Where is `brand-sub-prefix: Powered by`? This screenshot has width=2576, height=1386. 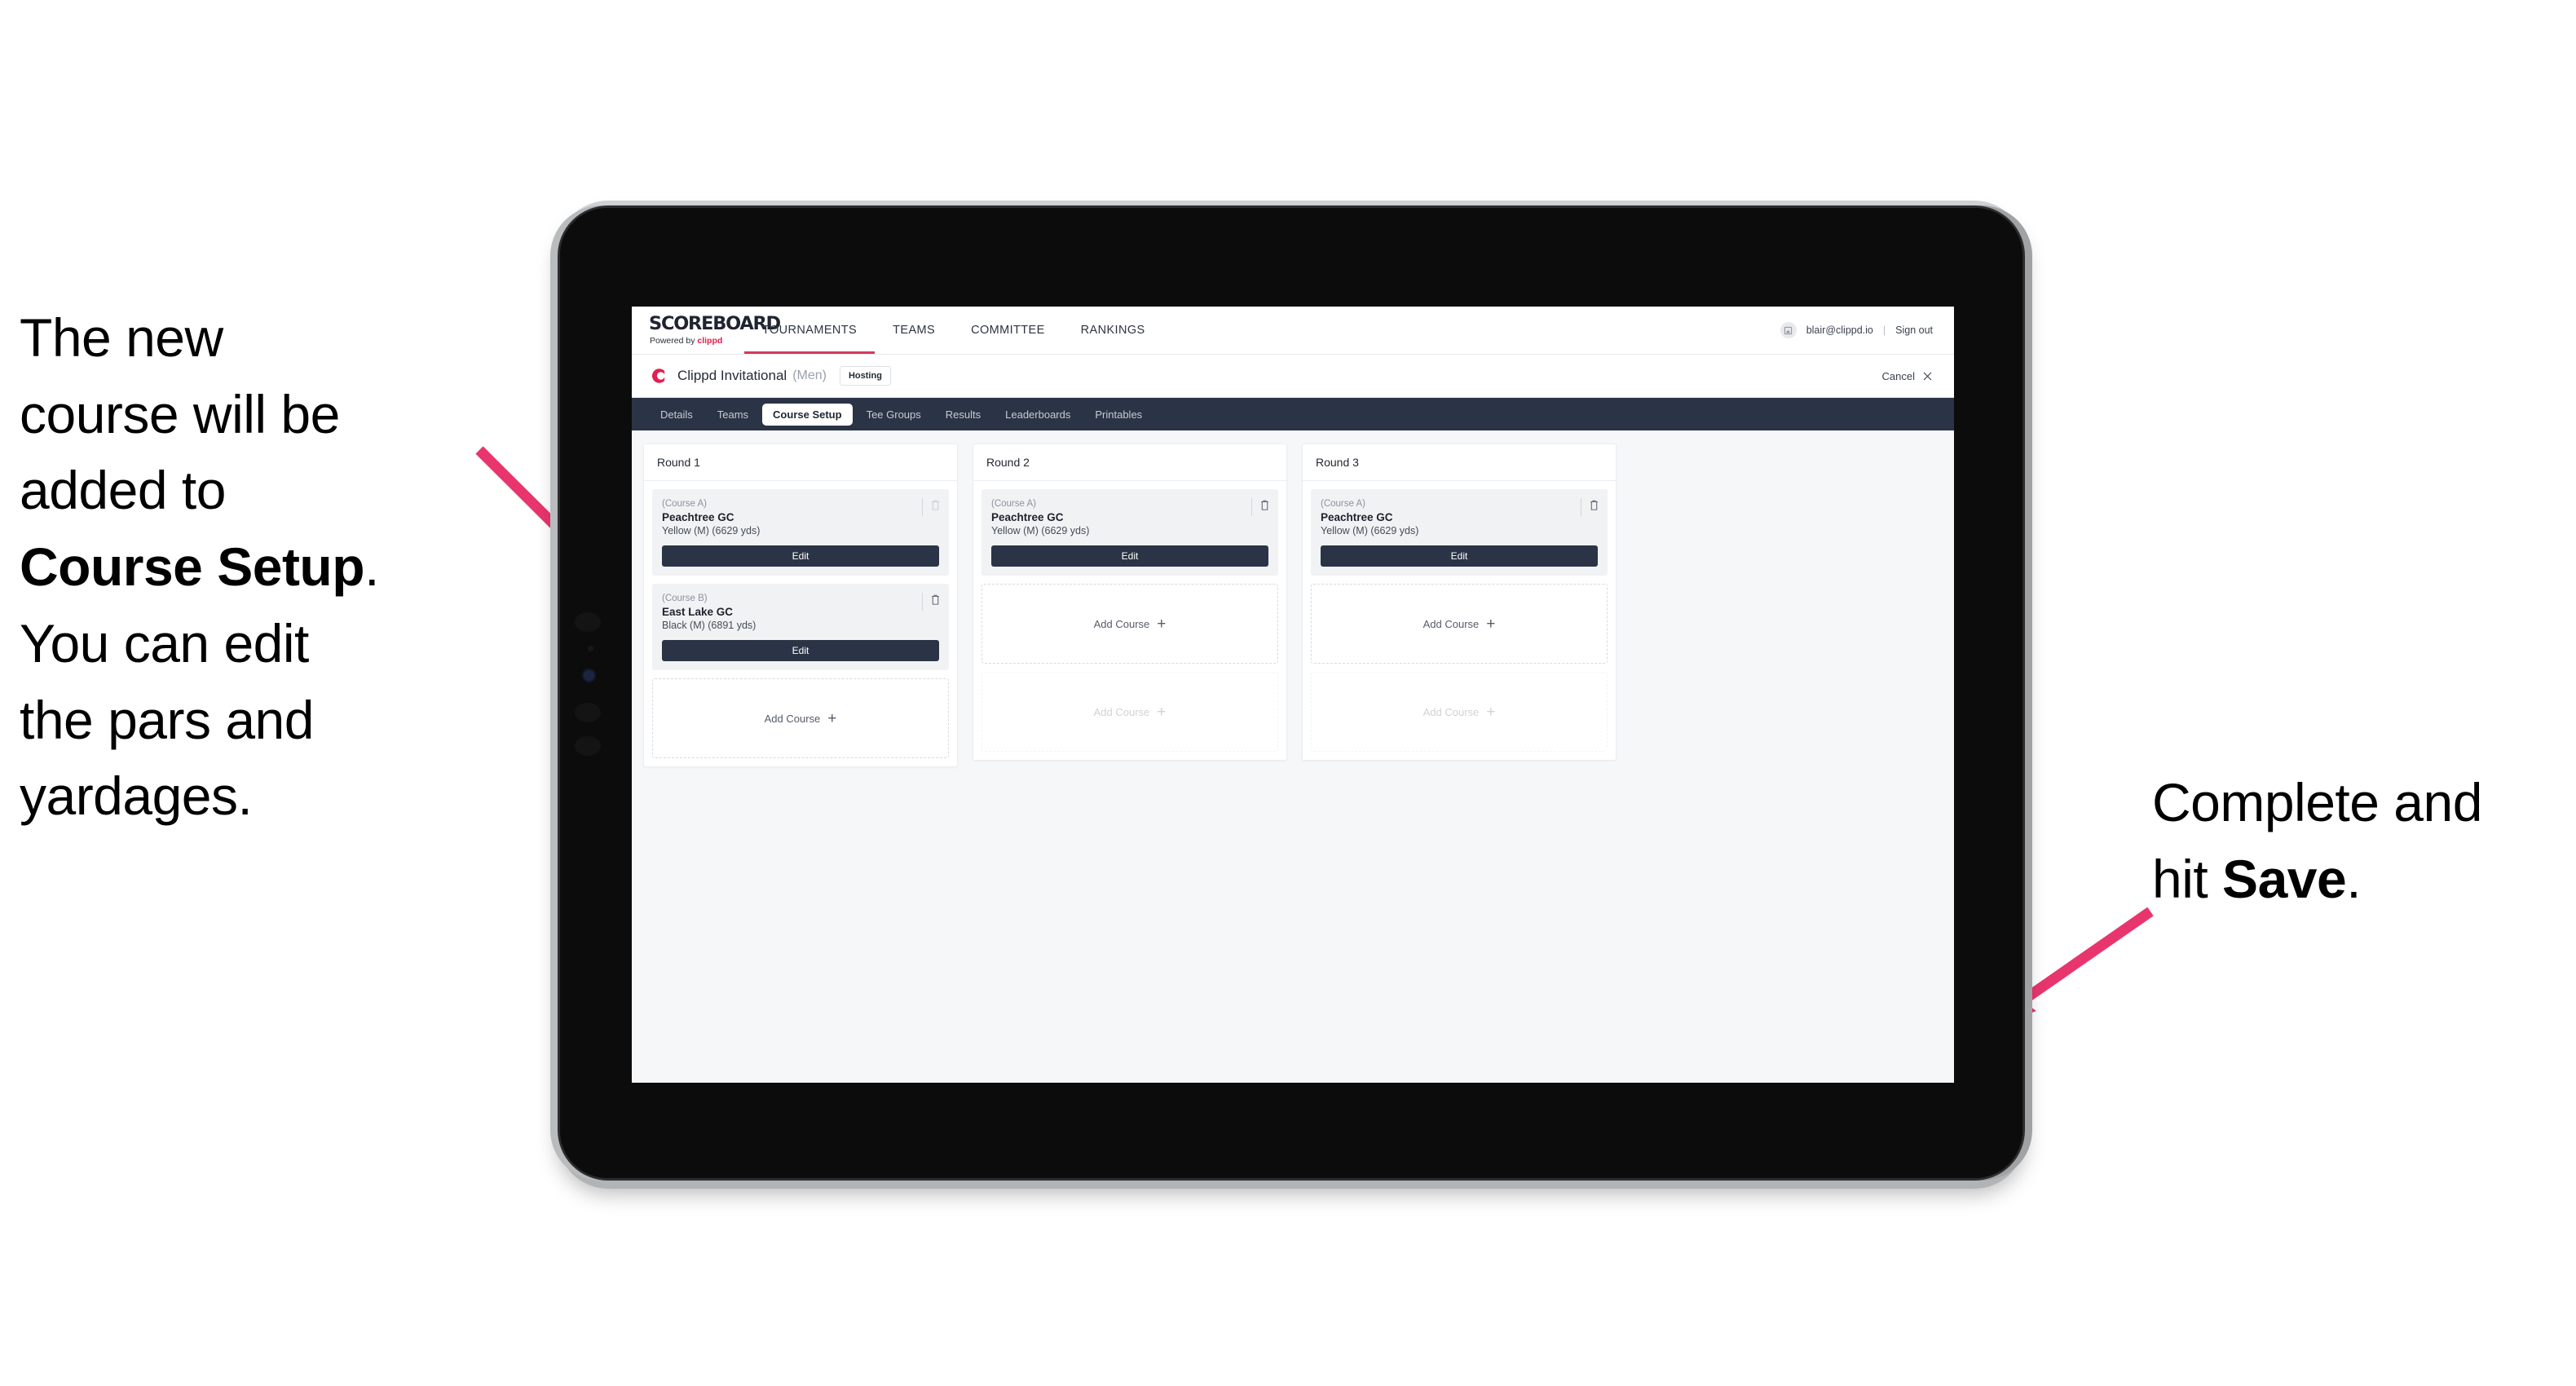 brand-sub-prefix: Powered by is located at coordinates (674, 340).